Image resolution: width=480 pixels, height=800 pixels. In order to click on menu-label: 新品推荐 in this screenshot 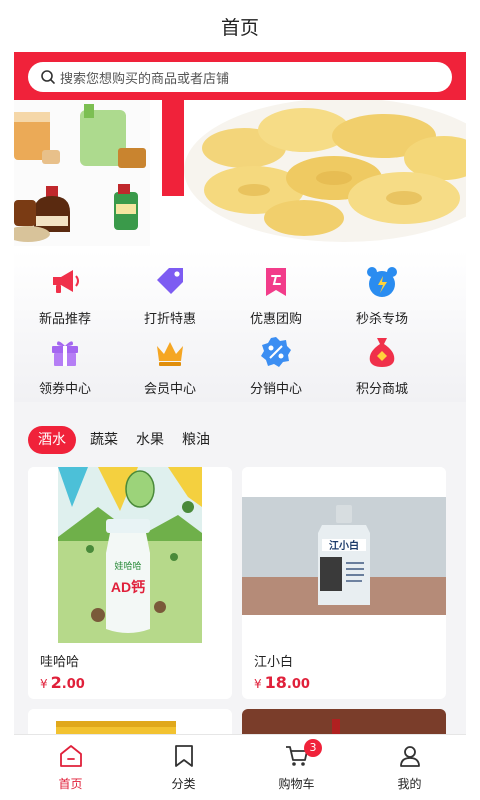, I will do `click(64, 319)`.